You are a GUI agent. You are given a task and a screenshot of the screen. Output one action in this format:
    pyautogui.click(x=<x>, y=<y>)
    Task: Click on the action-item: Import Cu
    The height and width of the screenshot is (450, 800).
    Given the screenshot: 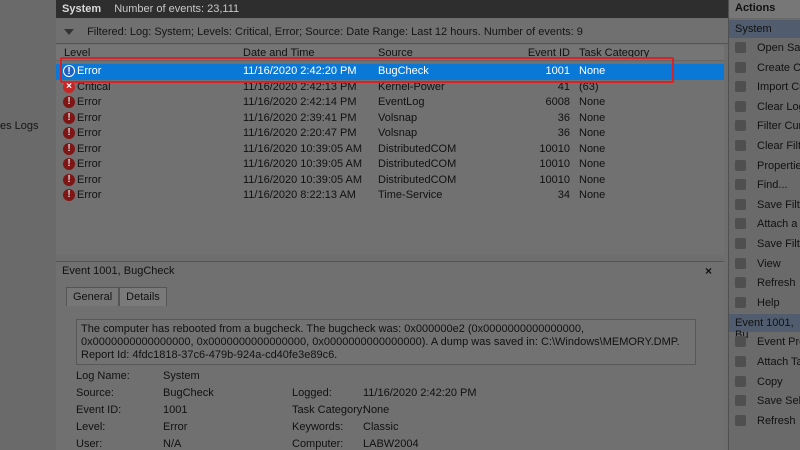 What is the action you would take?
    pyautogui.click(x=764, y=87)
    